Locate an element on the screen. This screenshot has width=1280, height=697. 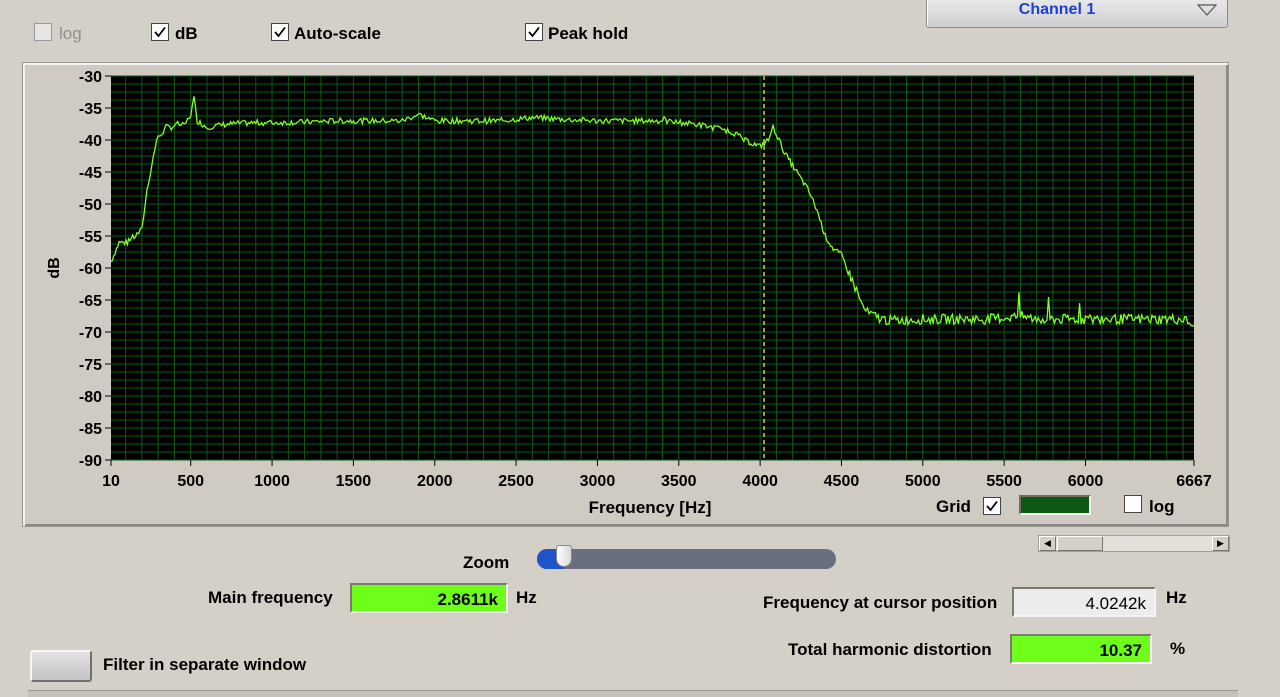
db-checkbox-label: dB is located at coordinates (186, 33).